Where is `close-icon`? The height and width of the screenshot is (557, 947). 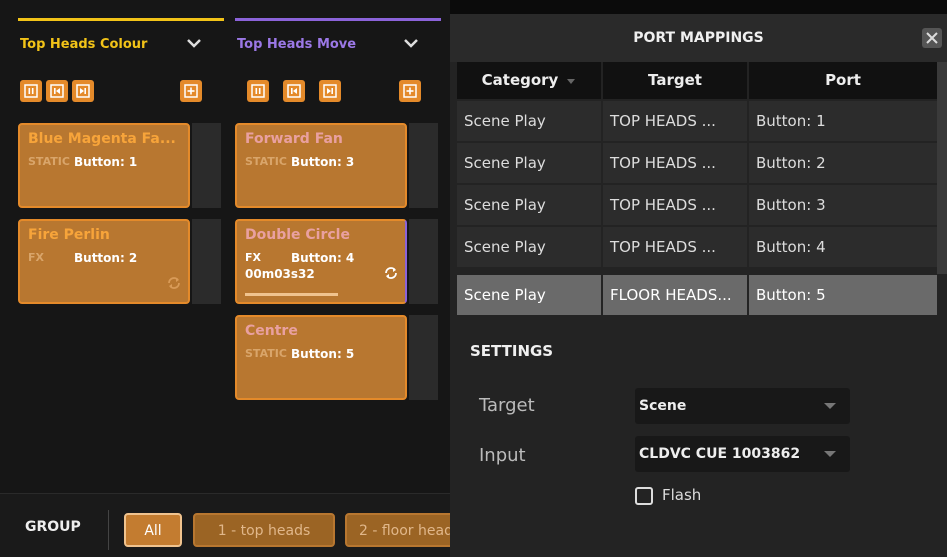 close-icon is located at coordinates (932, 38).